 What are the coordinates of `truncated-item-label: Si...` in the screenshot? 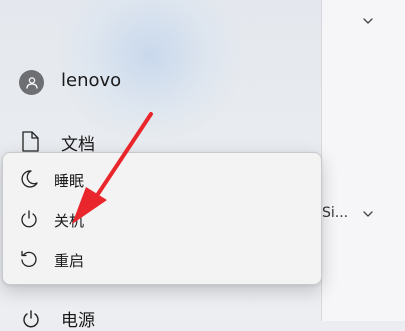 It's located at (335, 213).